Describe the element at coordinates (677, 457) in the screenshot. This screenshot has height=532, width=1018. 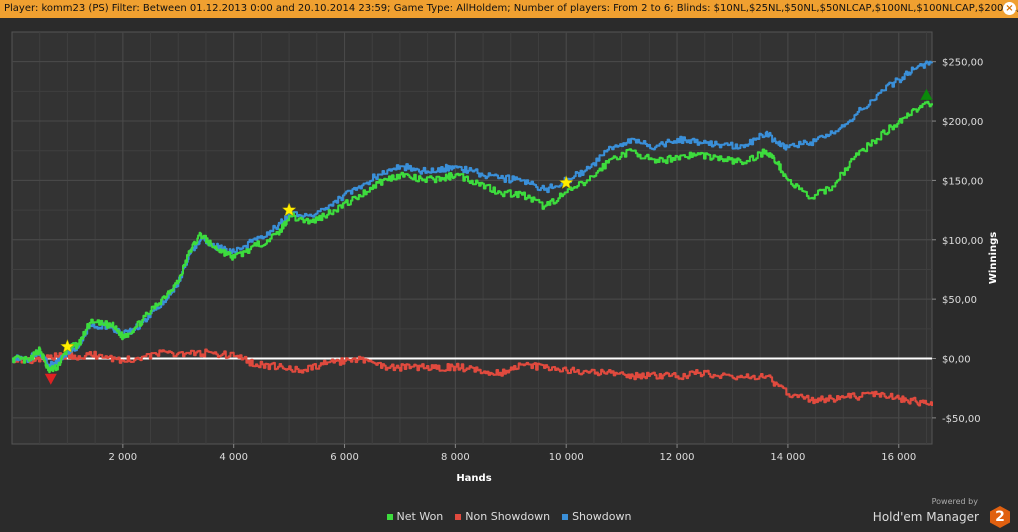
I see `x-tick-label: 12 000` at that location.